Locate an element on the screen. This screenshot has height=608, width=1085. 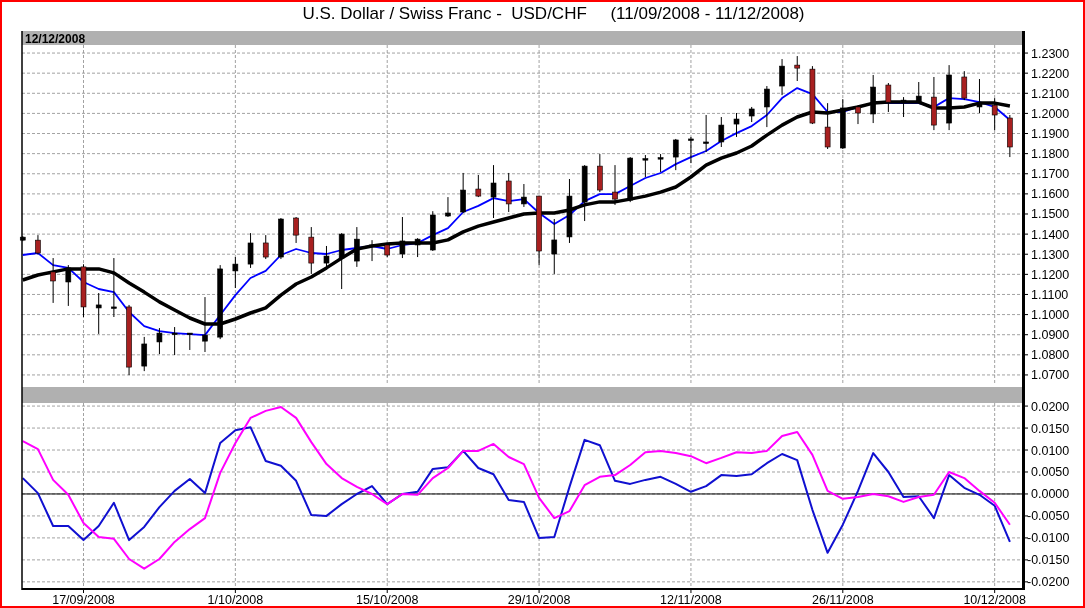
axis-label: 1.1000 is located at coordinates (1050, 315).